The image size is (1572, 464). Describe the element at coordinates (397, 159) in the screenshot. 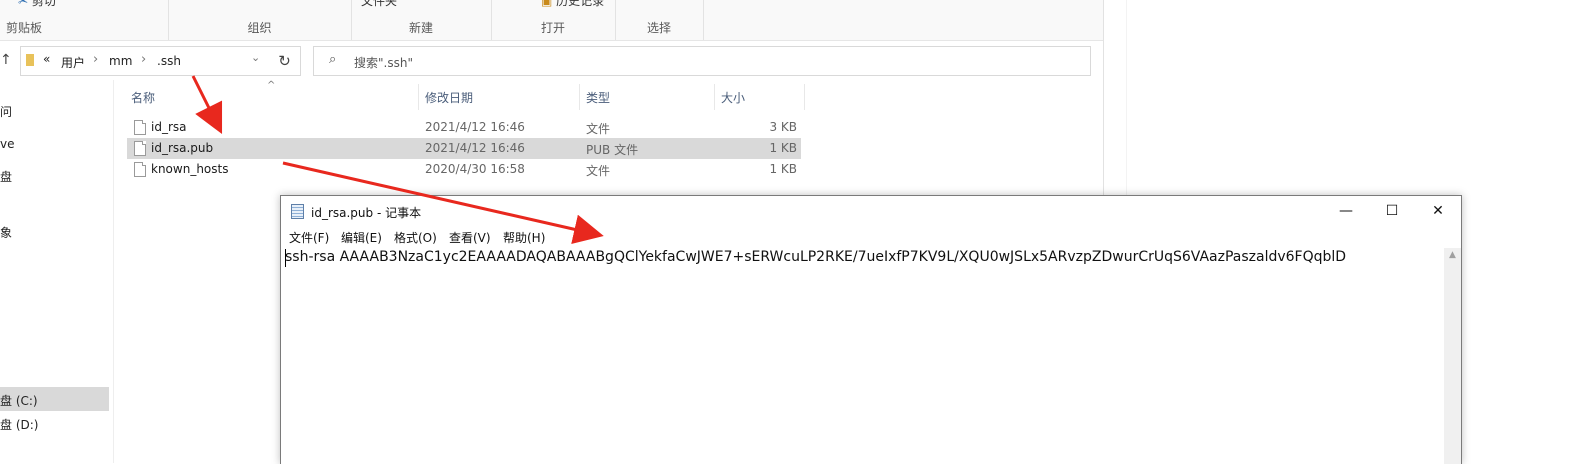

I see `annotation-arrows` at that location.